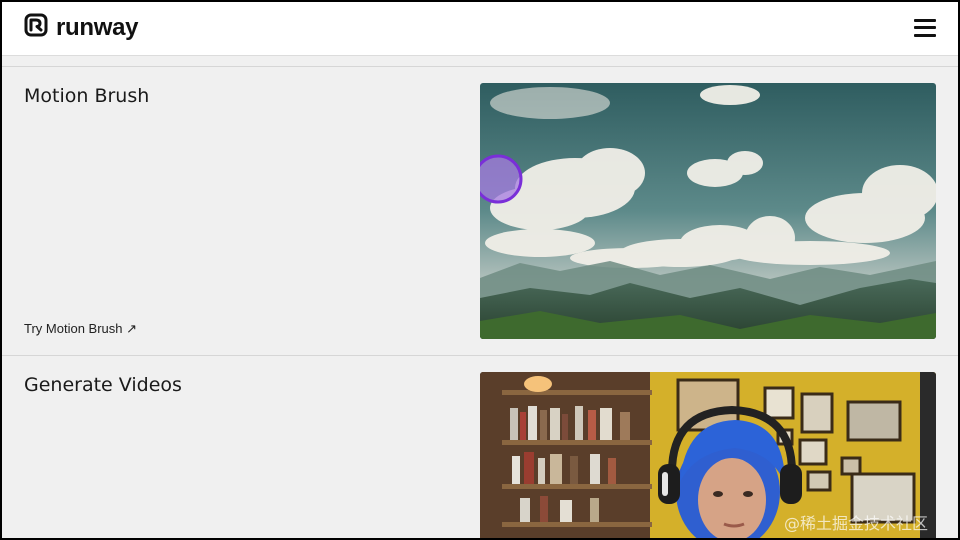 The image size is (960, 540). What do you see at coordinates (36, 27) in the screenshot?
I see `runway-logo-icon` at bounding box center [36, 27].